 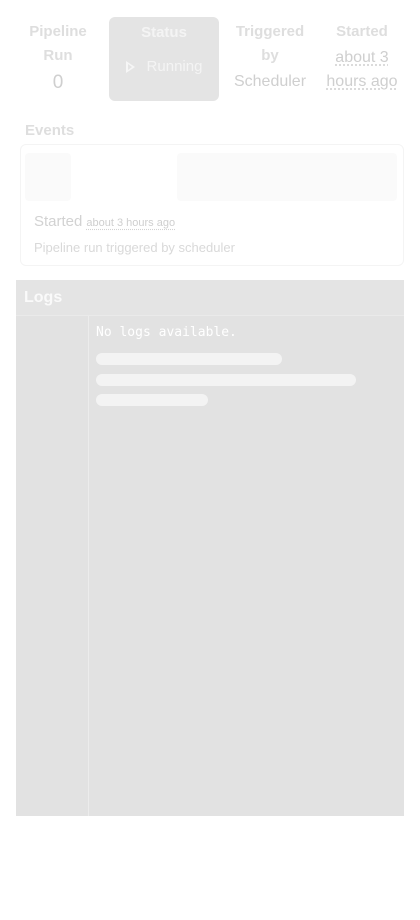 I want to click on event-label: Started, so click(x=58, y=221).